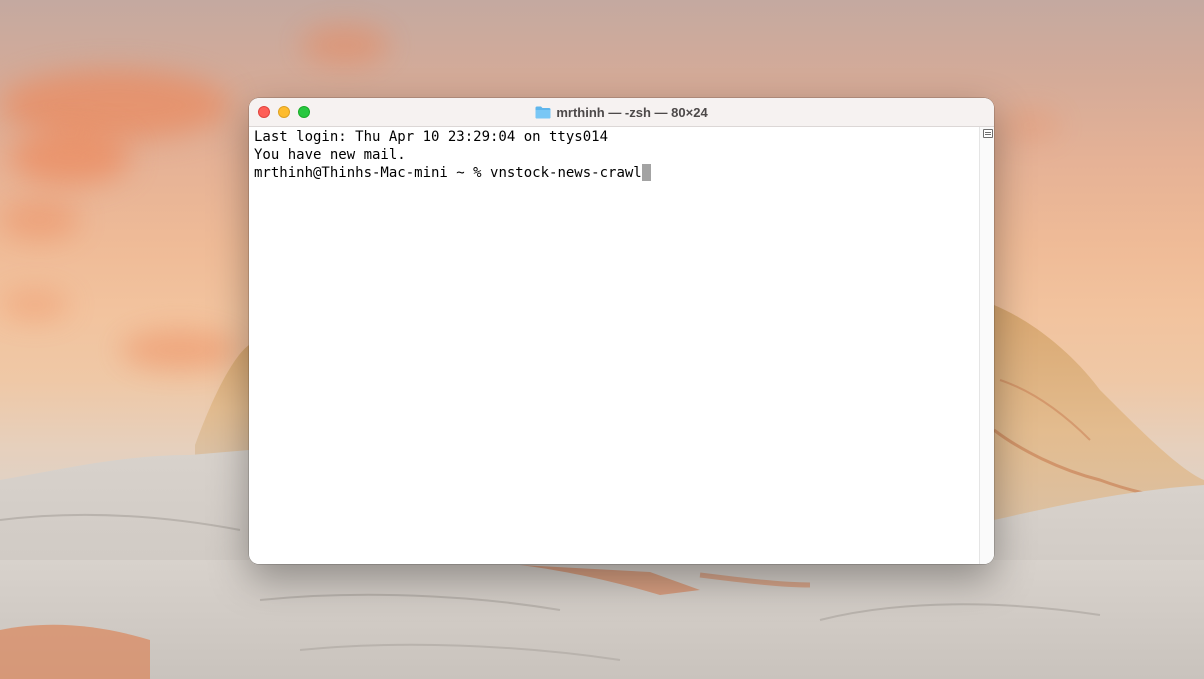 The height and width of the screenshot is (679, 1204). What do you see at coordinates (646, 172) in the screenshot?
I see `block-cursor` at bounding box center [646, 172].